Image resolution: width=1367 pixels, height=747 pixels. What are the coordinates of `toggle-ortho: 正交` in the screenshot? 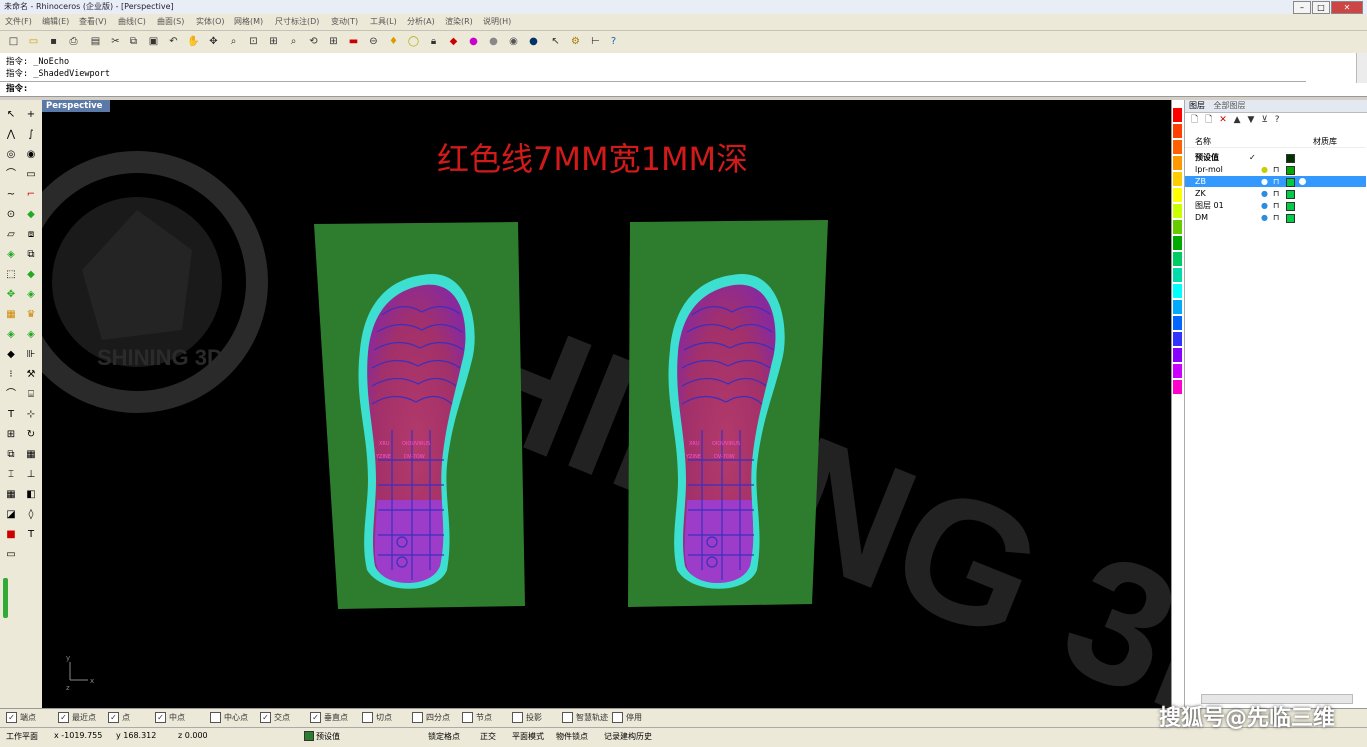 It's located at (488, 736).